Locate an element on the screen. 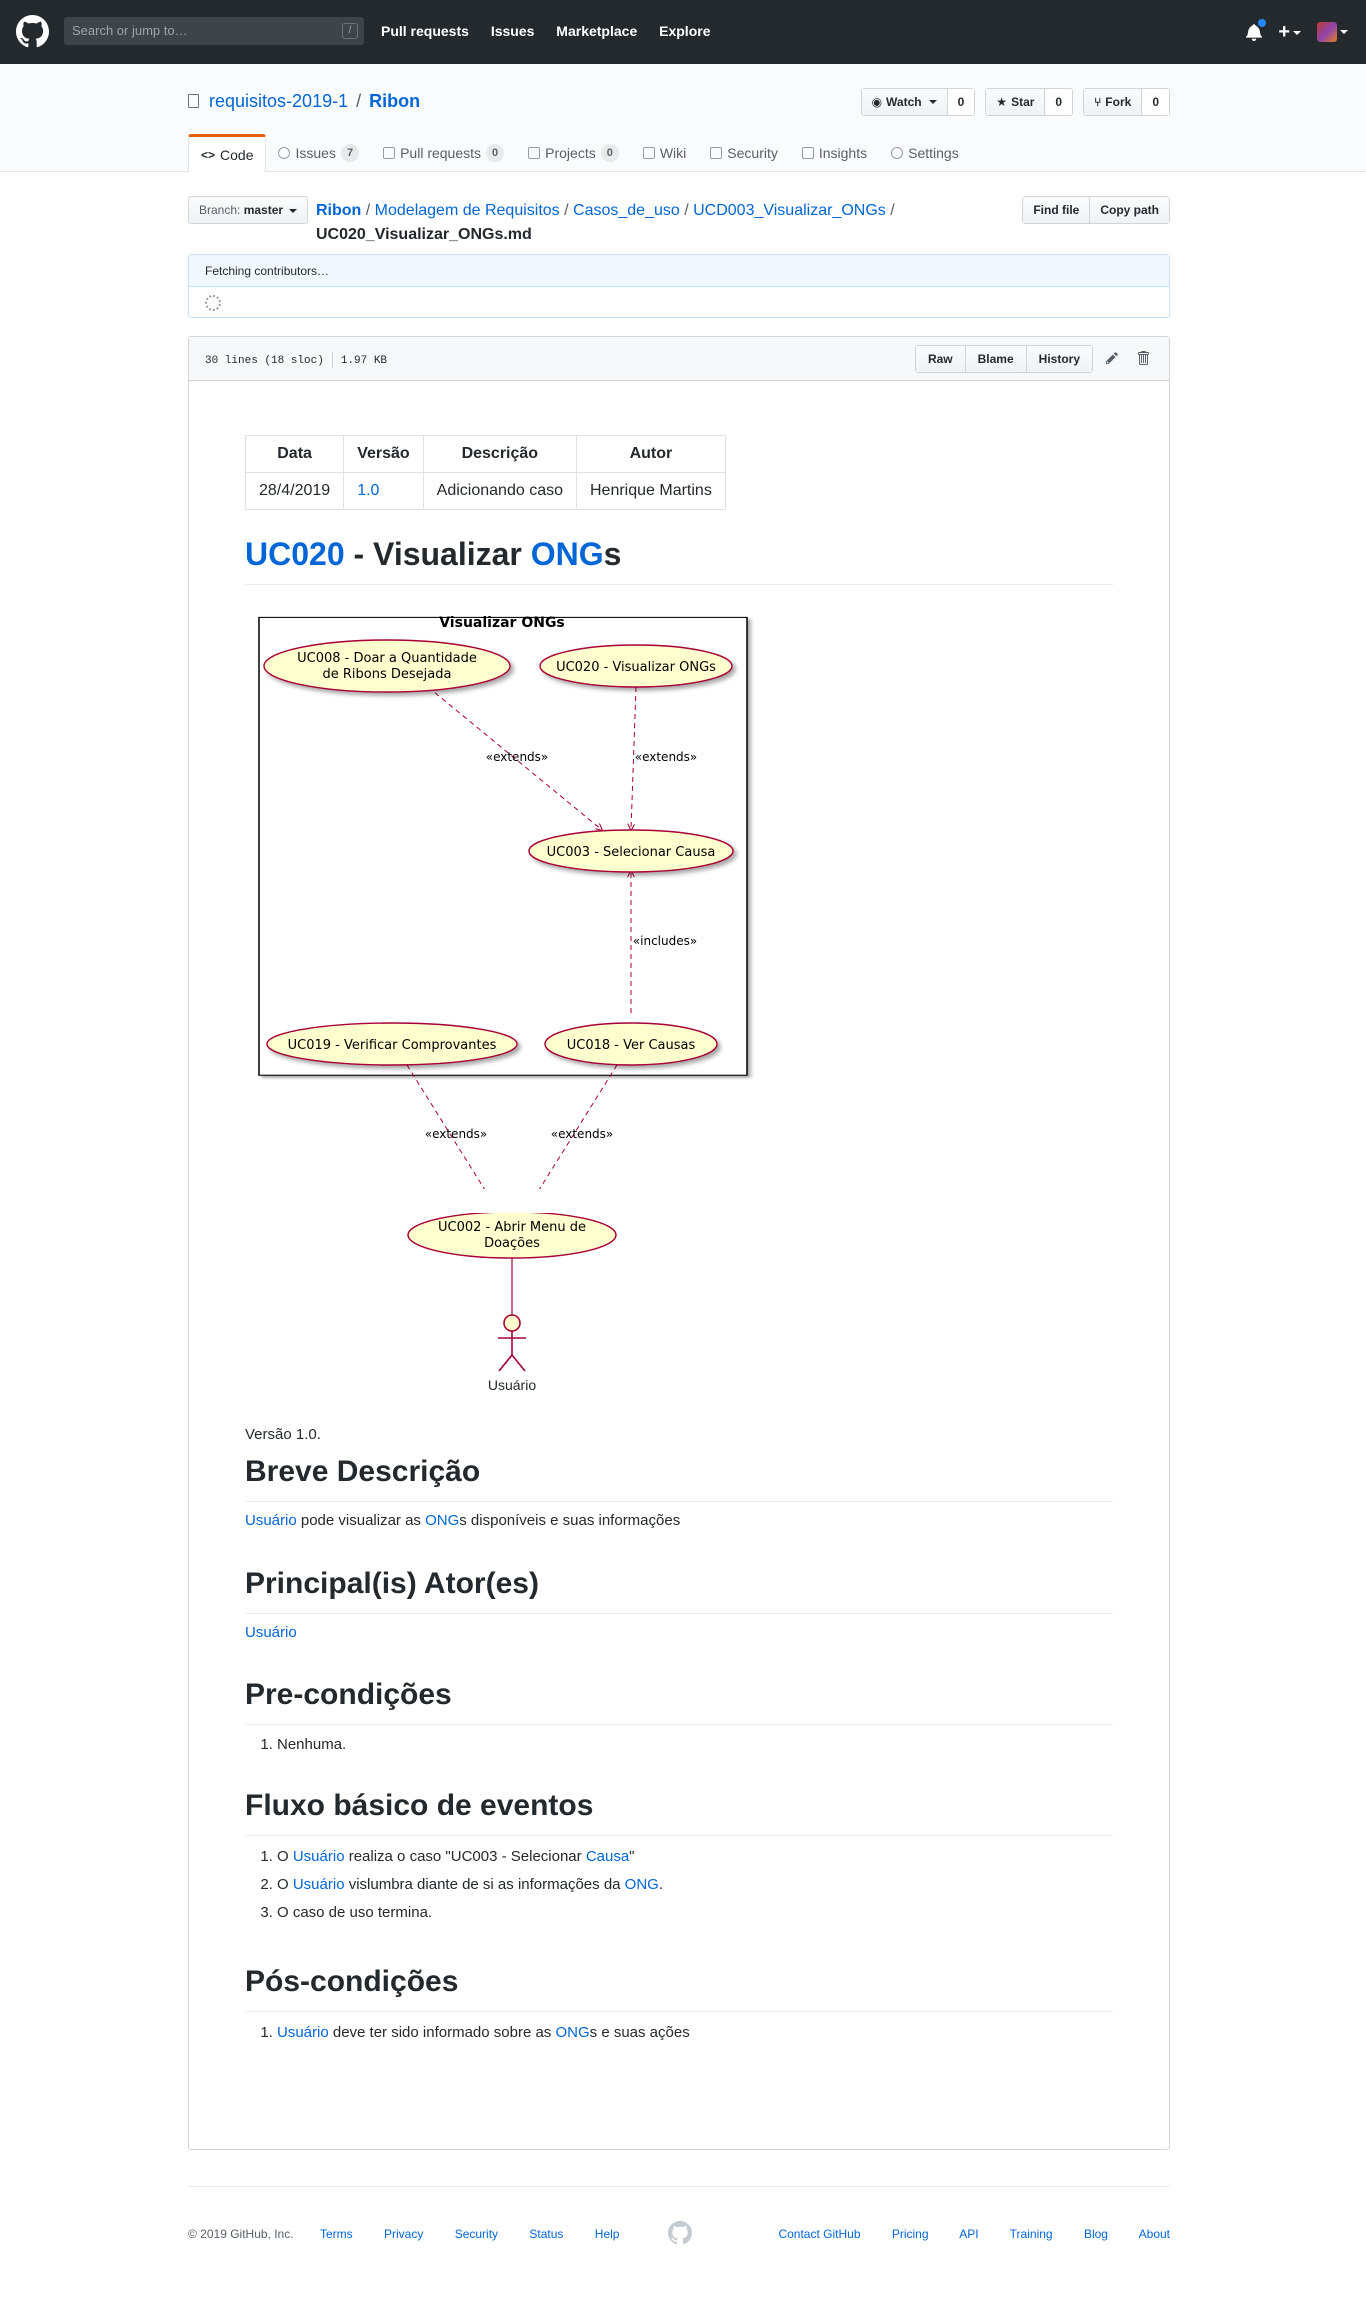 Image resolution: width=1366 pixels, height=2300 pixels. footer-link-pricing: Pricing is located at coordinates (910, 2234).